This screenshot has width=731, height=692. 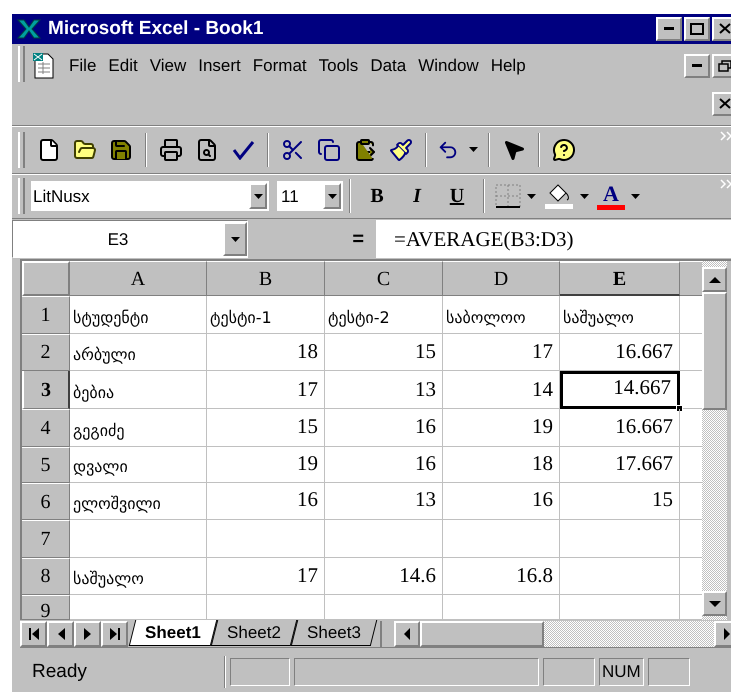 I want to click on maximize-icon, so click(x=697, y=28).